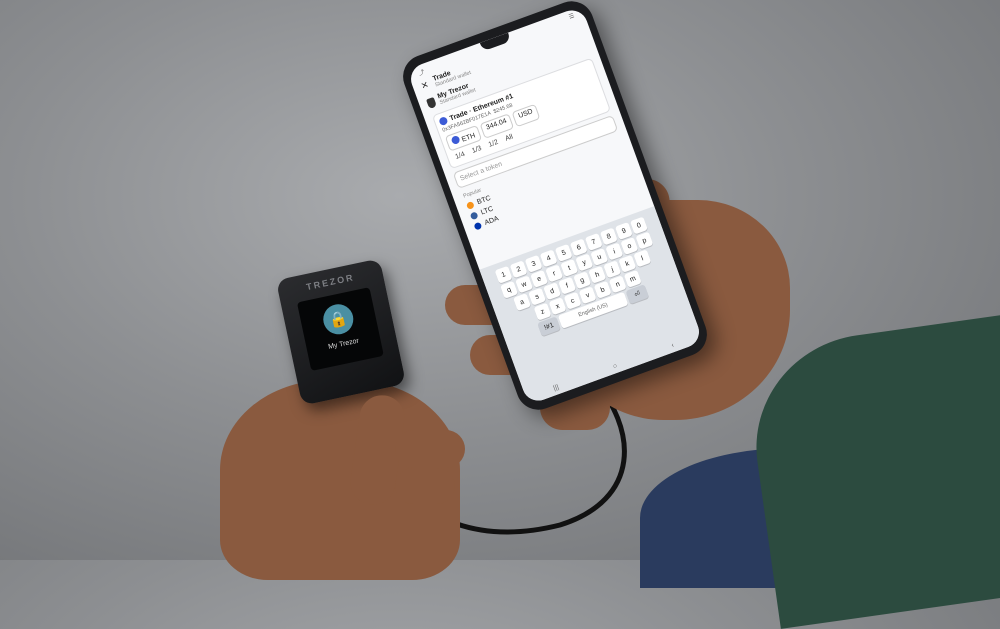 Image resolution: width=1000 pixels, height=629 pixels. Describe the element at coordinates (474, 216) in the screenshot. I see `litecoin-icon` at that location.